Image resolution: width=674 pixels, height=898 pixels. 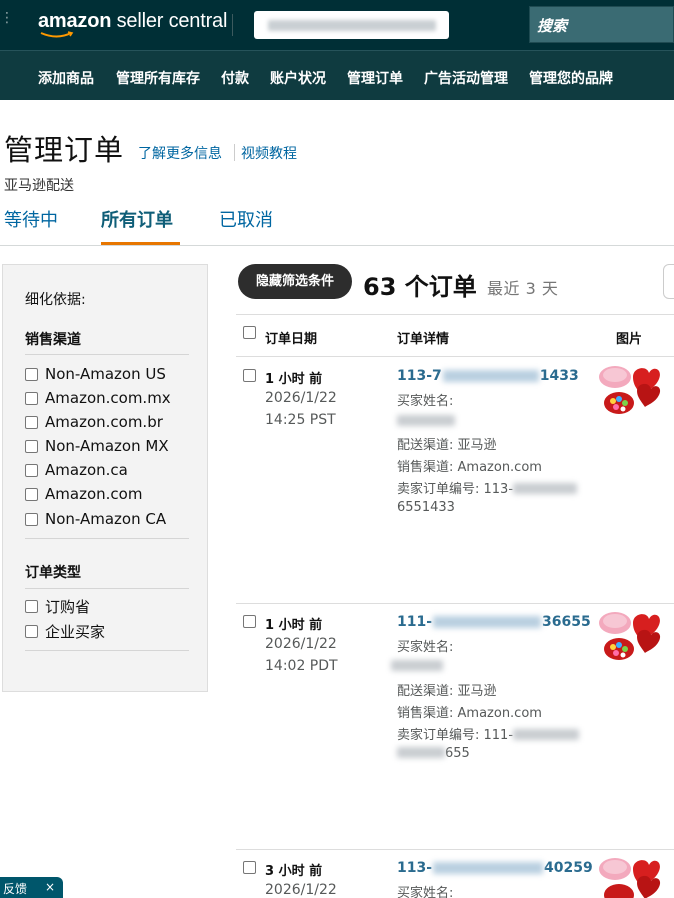 I want to click on order-time: 14:02 PDT, so click(x=301, y=666).